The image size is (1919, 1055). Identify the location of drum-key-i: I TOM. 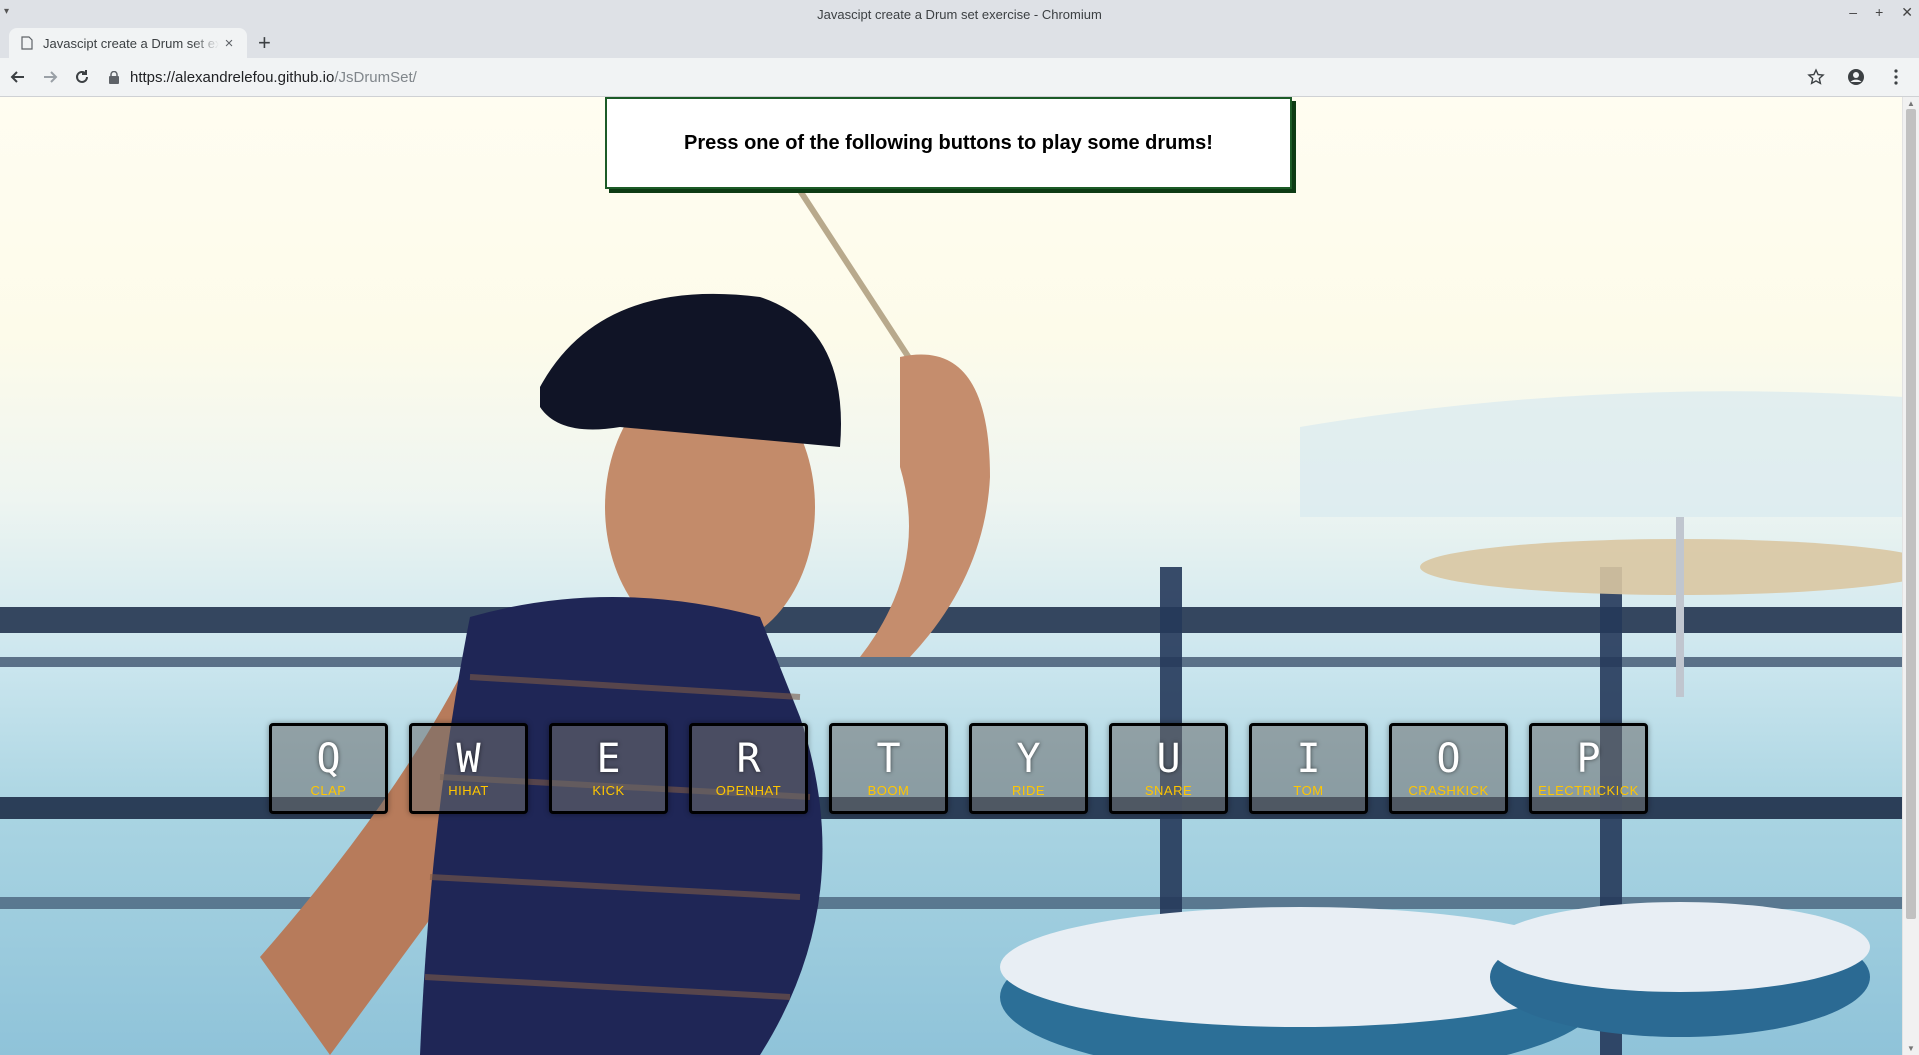
(1308, 768).